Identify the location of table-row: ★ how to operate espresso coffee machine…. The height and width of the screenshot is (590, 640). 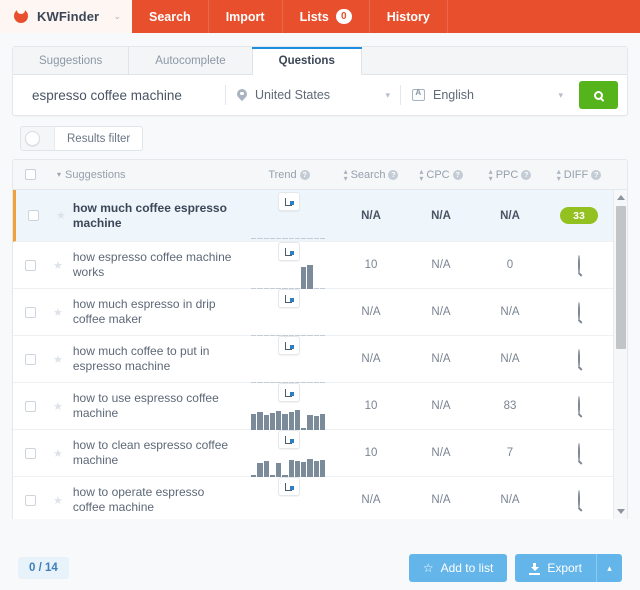
(320, 497).